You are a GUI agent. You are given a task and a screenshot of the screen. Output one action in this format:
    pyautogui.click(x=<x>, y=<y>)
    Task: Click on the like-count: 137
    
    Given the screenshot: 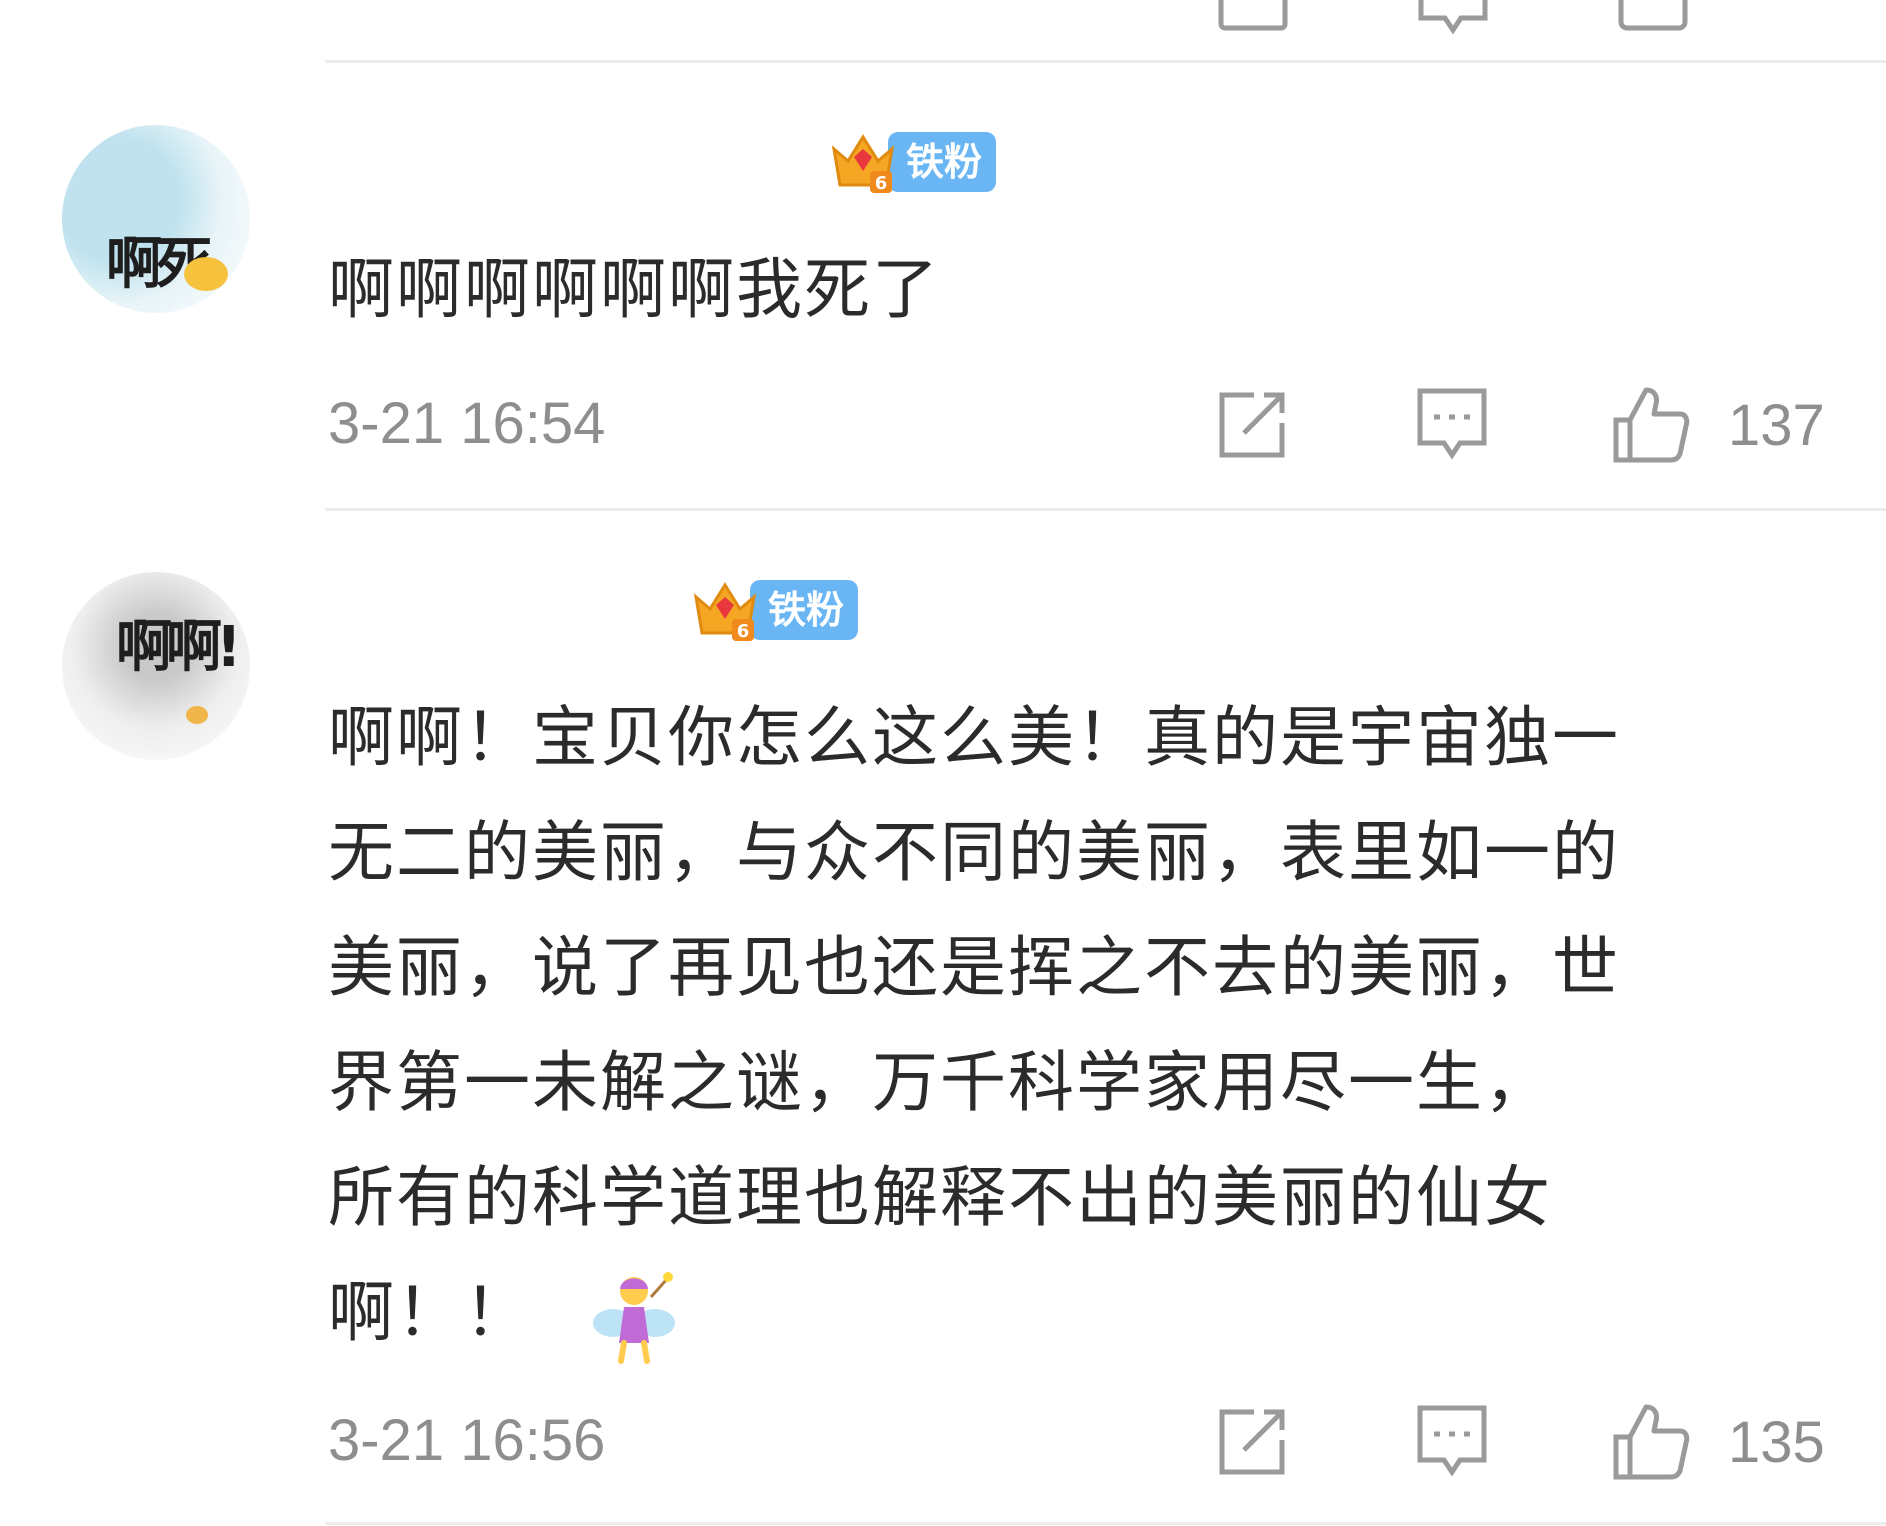 What is the action you would take?
    pyautogui.click(x=1776, y=425)
    